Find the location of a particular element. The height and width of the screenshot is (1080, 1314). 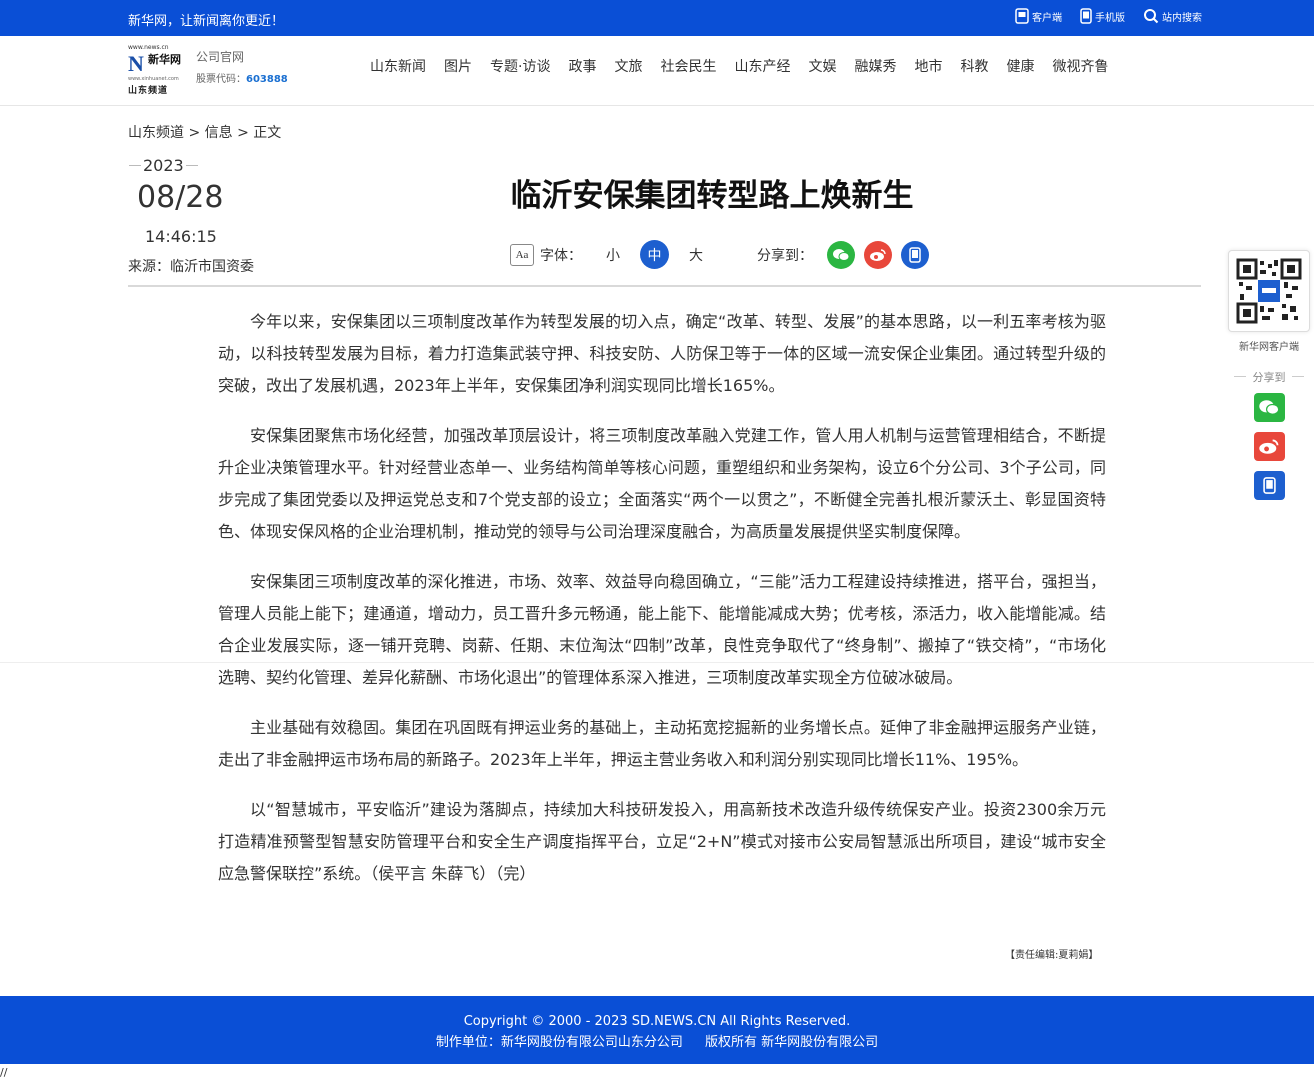

nav-item: 山东新闻 is located at coordinates (398, 66).